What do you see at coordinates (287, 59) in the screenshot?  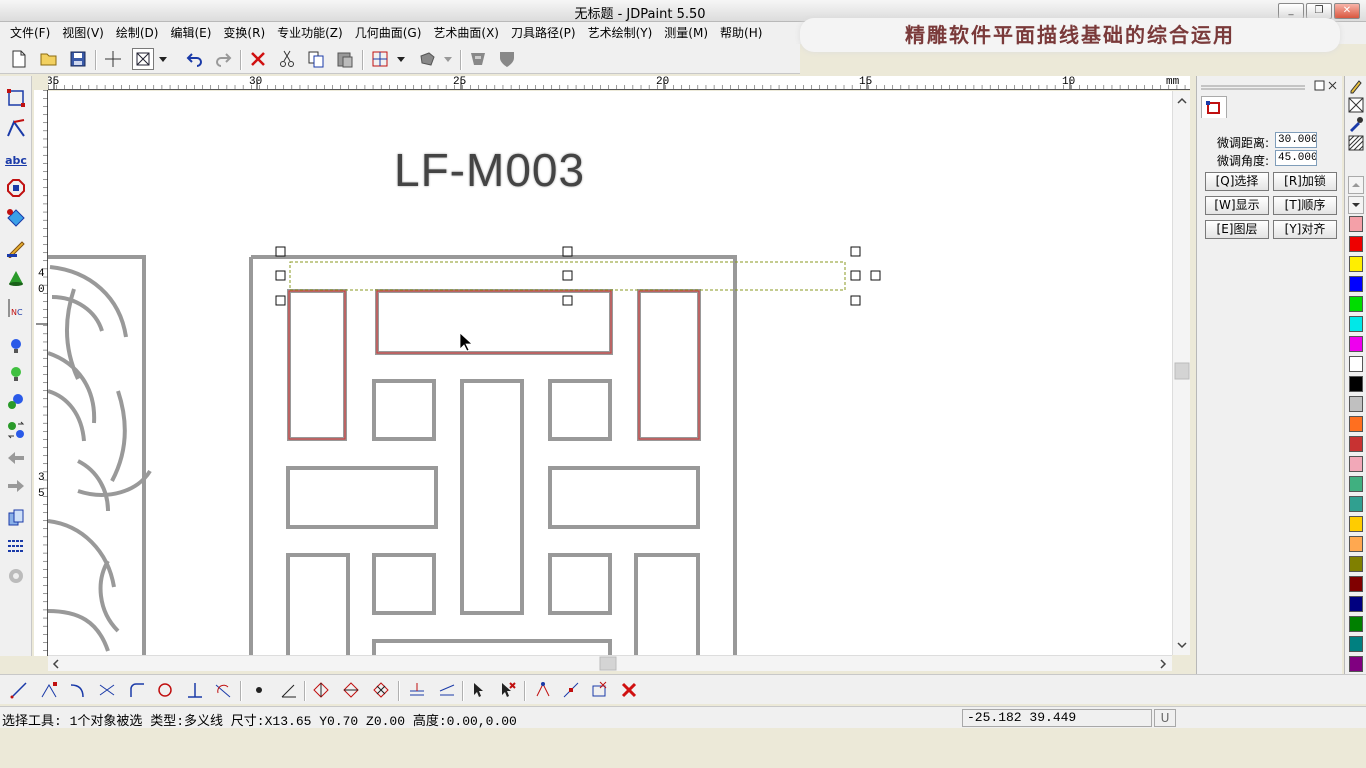 I see `cut-icon` at bounding box center [287, 59].